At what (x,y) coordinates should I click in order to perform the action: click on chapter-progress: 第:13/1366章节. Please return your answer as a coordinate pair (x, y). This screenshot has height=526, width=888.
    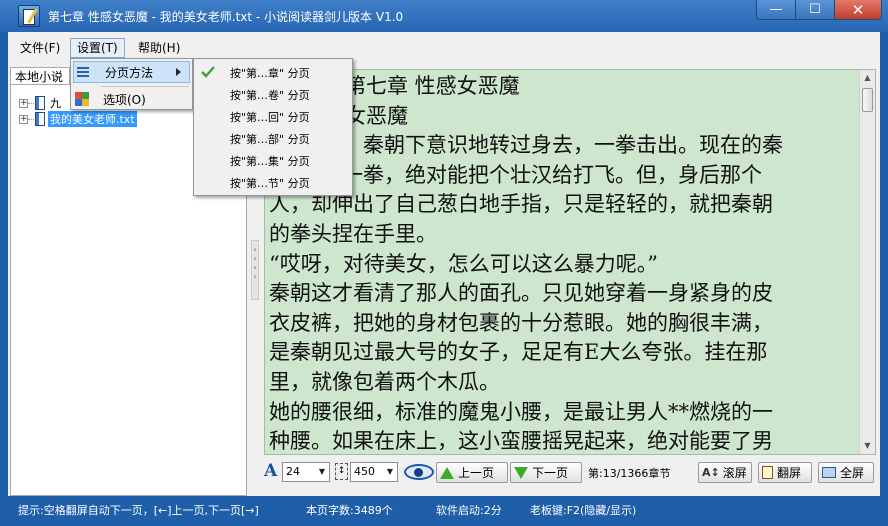
    Looking at the image, I should click on (629, 473).